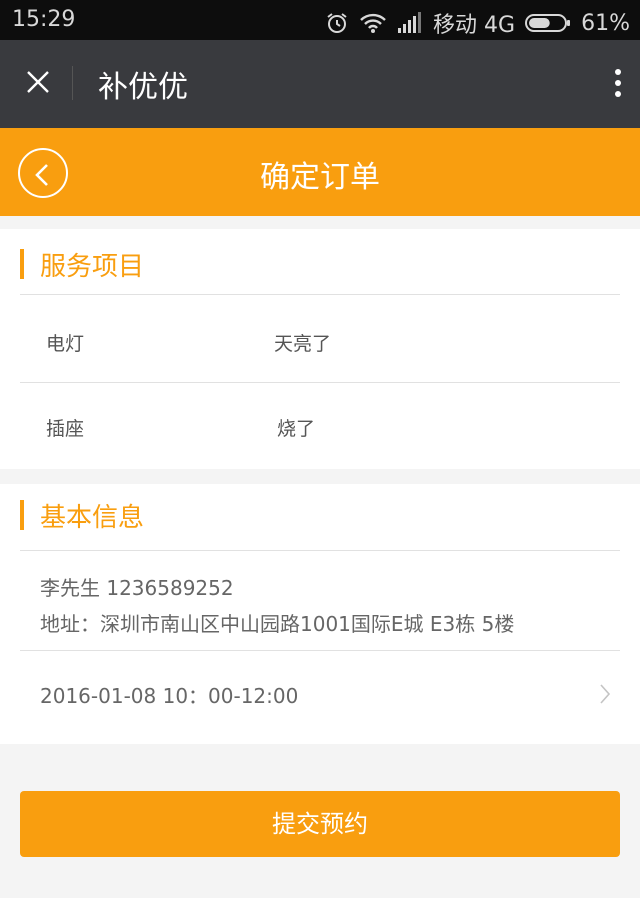 Image resolution: width=640 pixels, height=898 pixels. What do you see at coordinates (618, 84) in the screenshot?
I see `more-menu-icon` at bounding box center [618, 84].